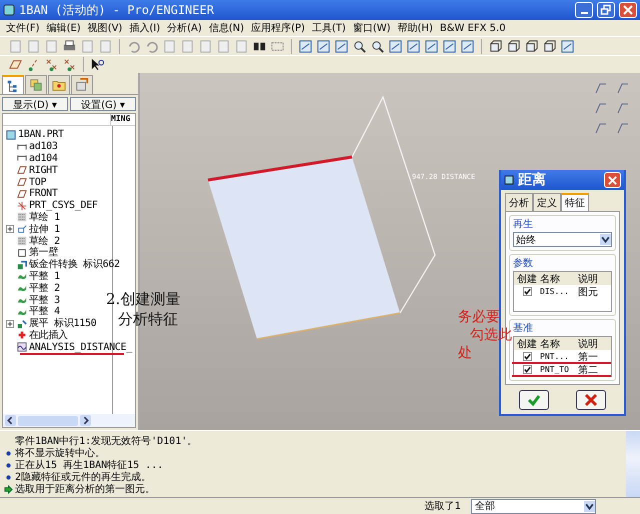  What do you see at coordinates (8, 453) in the screenshot?
I see `info-bullet-icon` at bounding box center [8, 453].